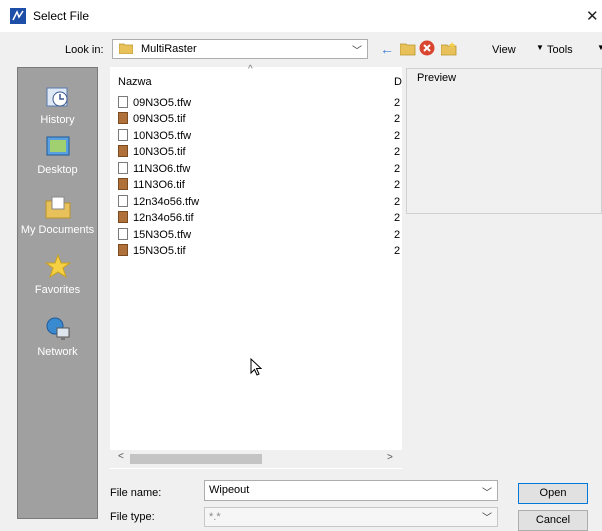 The image size is (602, 531). I want to click on place-my-documents: My Documents, so click(57, 215).